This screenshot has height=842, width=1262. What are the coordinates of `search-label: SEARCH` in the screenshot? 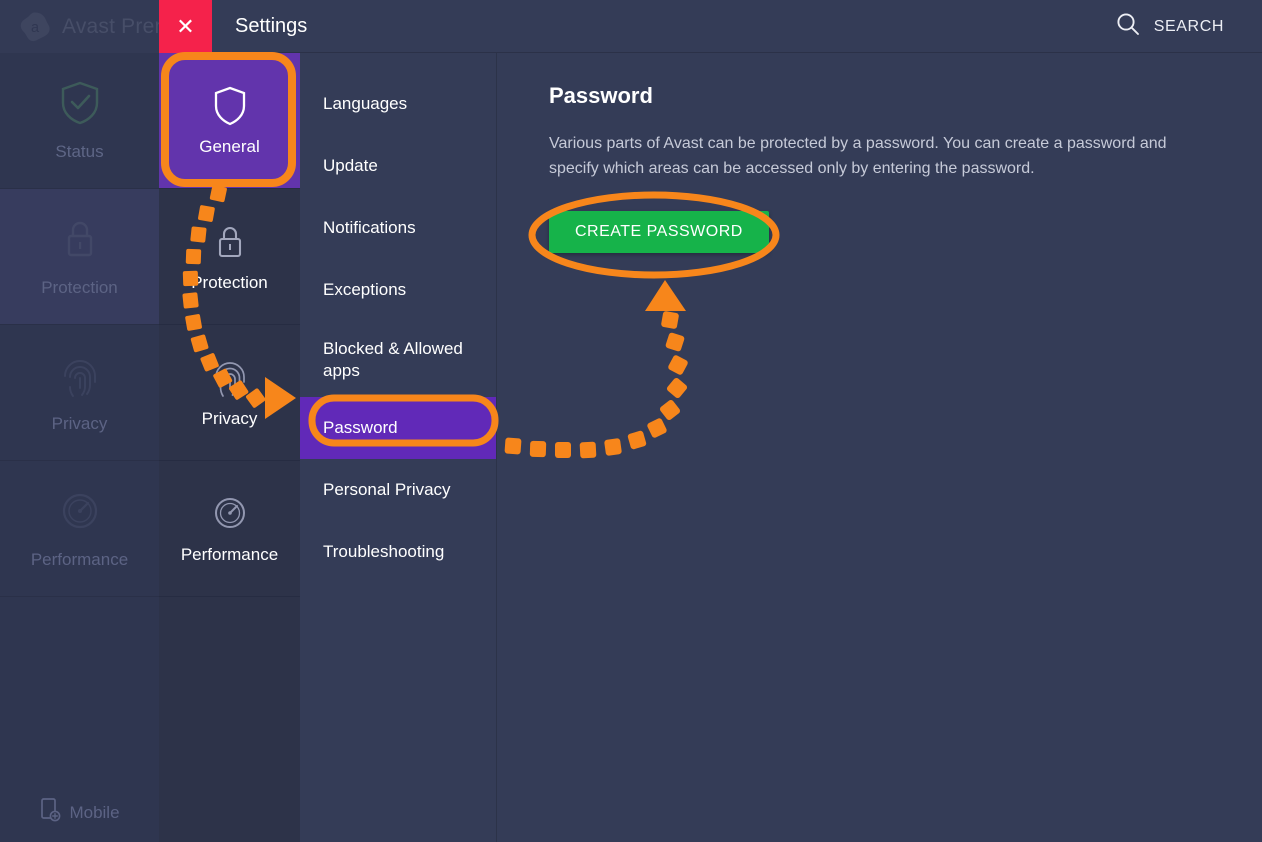 It's located at (1188, 26).